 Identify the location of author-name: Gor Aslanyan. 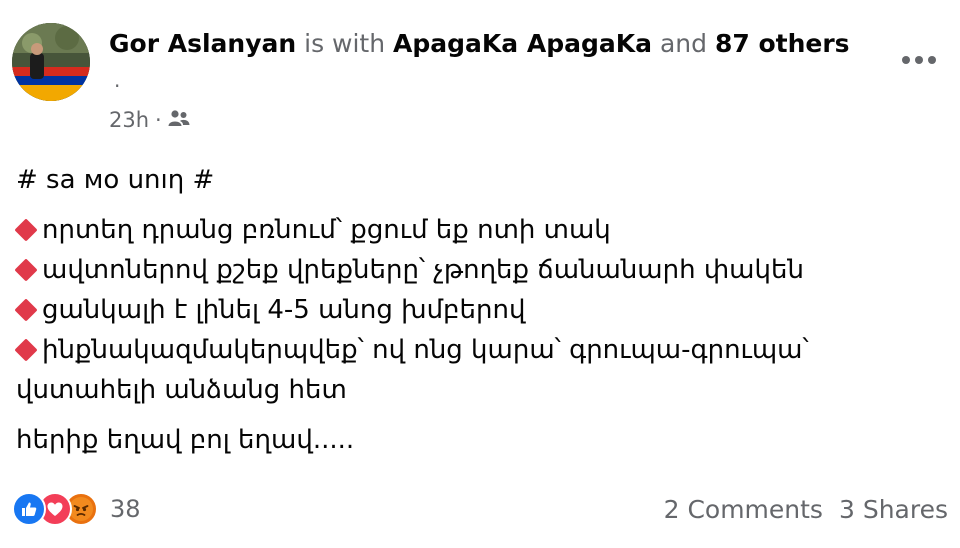
(202, 43).